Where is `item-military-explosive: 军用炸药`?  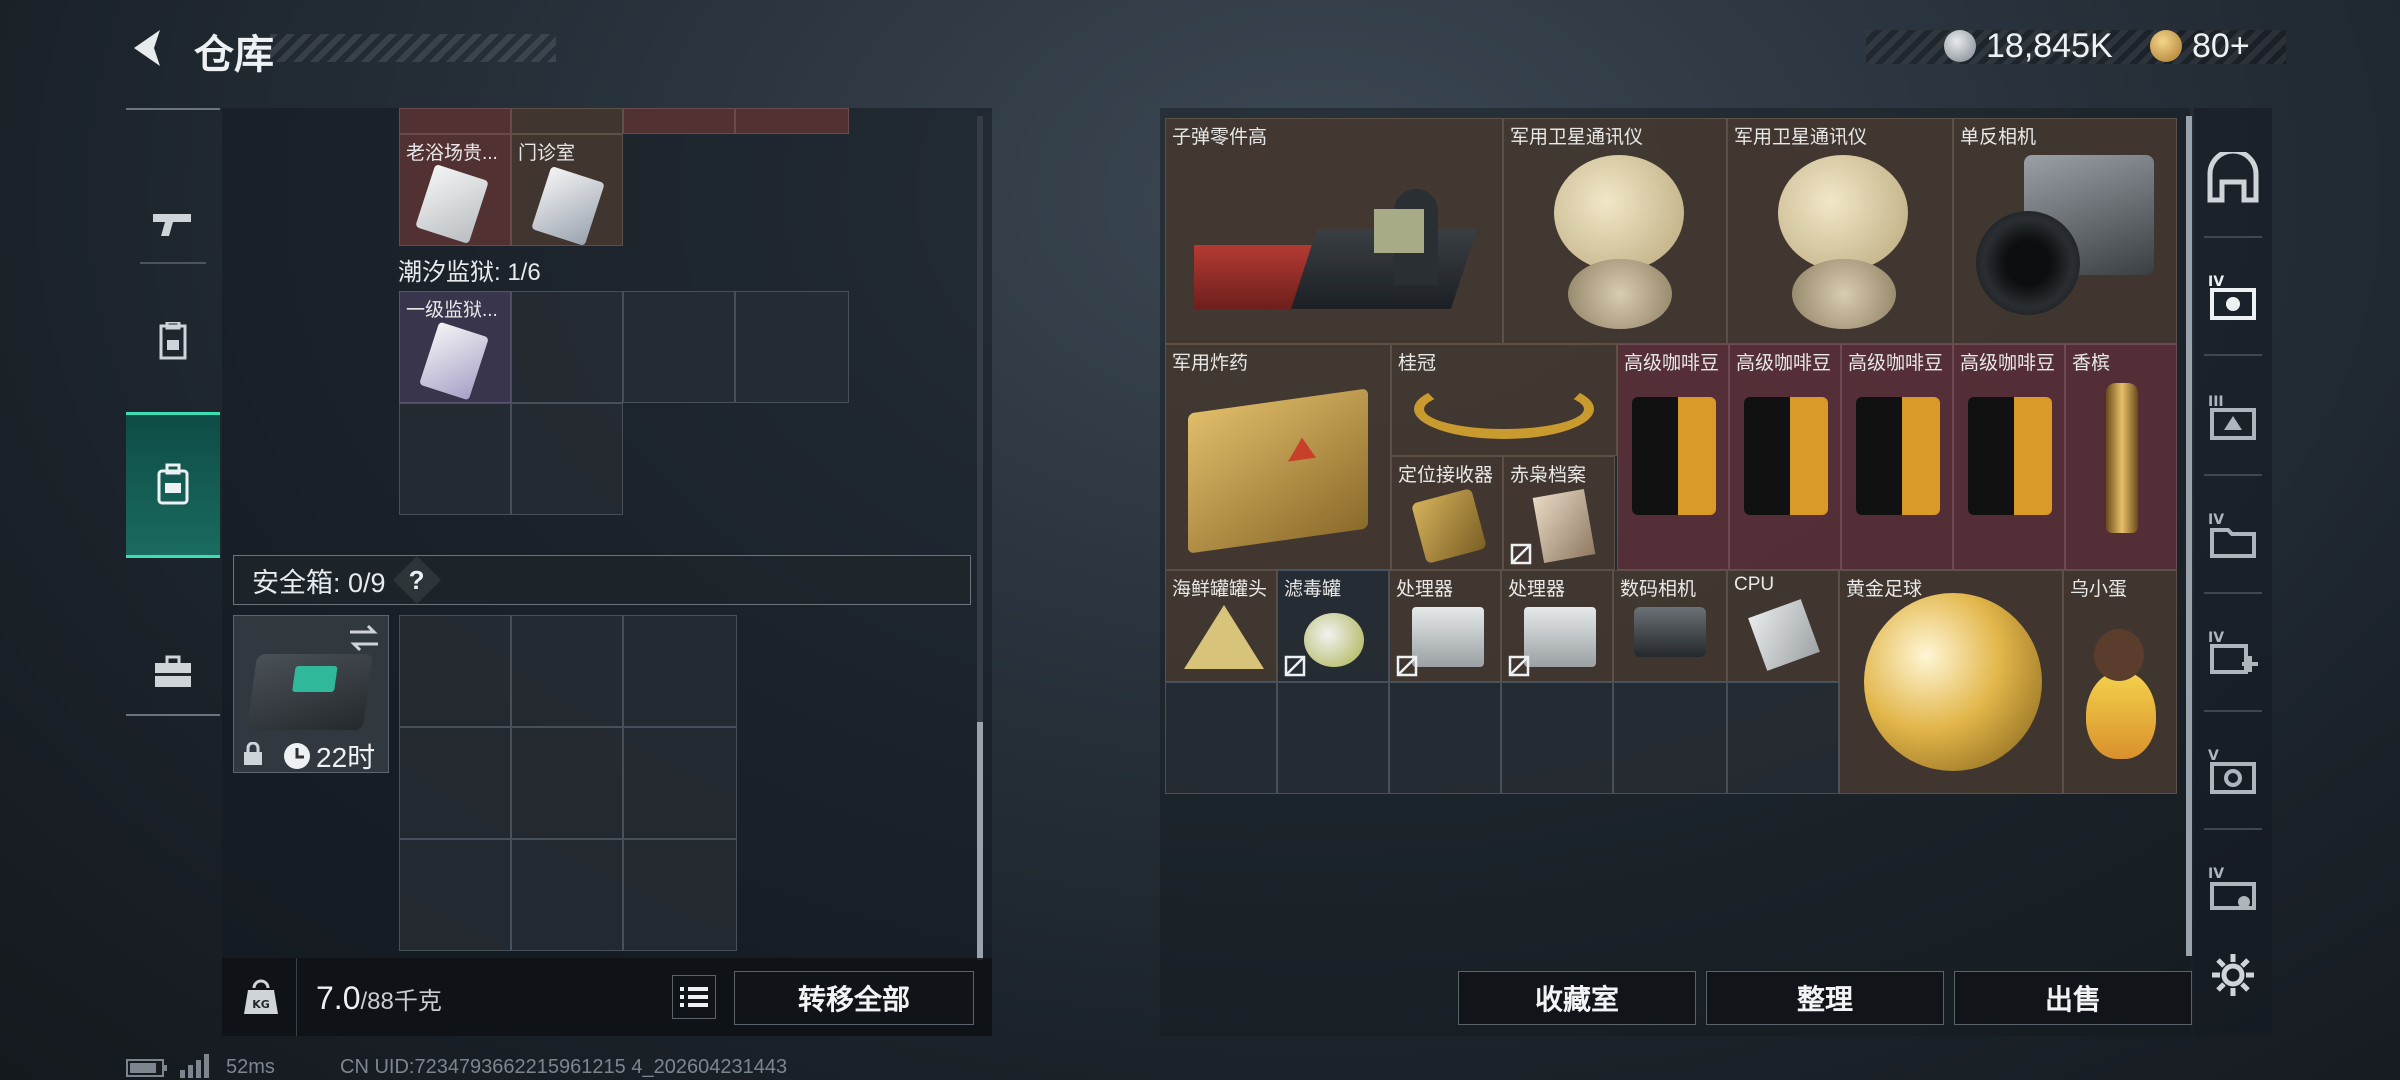
item-military-explosive: 军用炸药 is located at coordinates (1278, 457).